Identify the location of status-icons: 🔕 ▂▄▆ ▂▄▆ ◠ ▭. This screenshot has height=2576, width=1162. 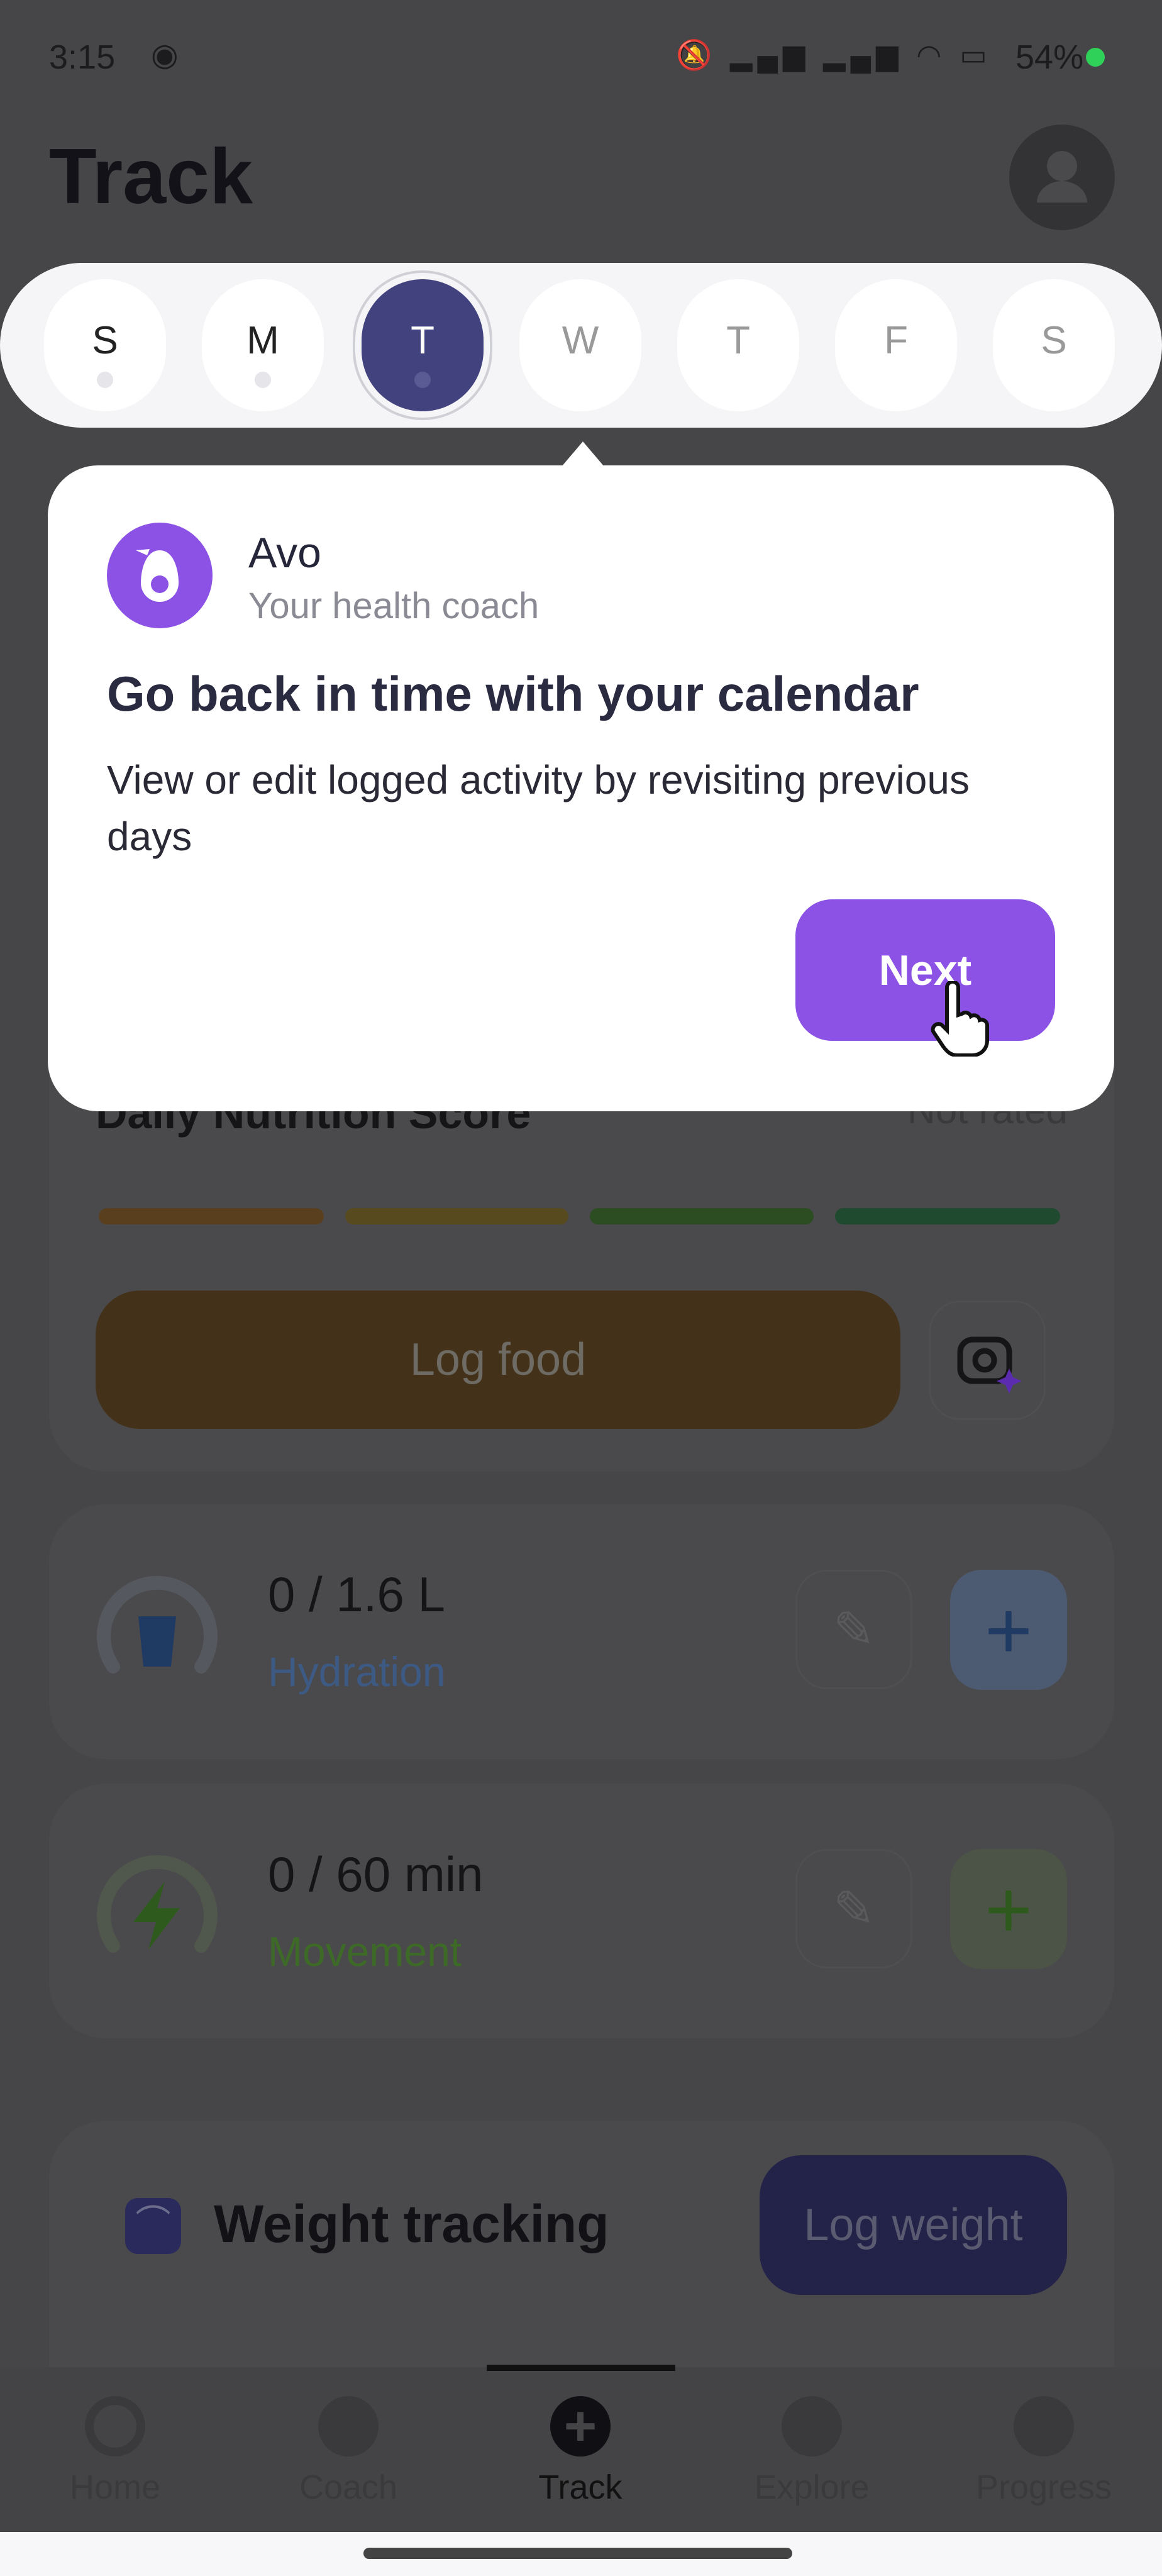
(834, 54).